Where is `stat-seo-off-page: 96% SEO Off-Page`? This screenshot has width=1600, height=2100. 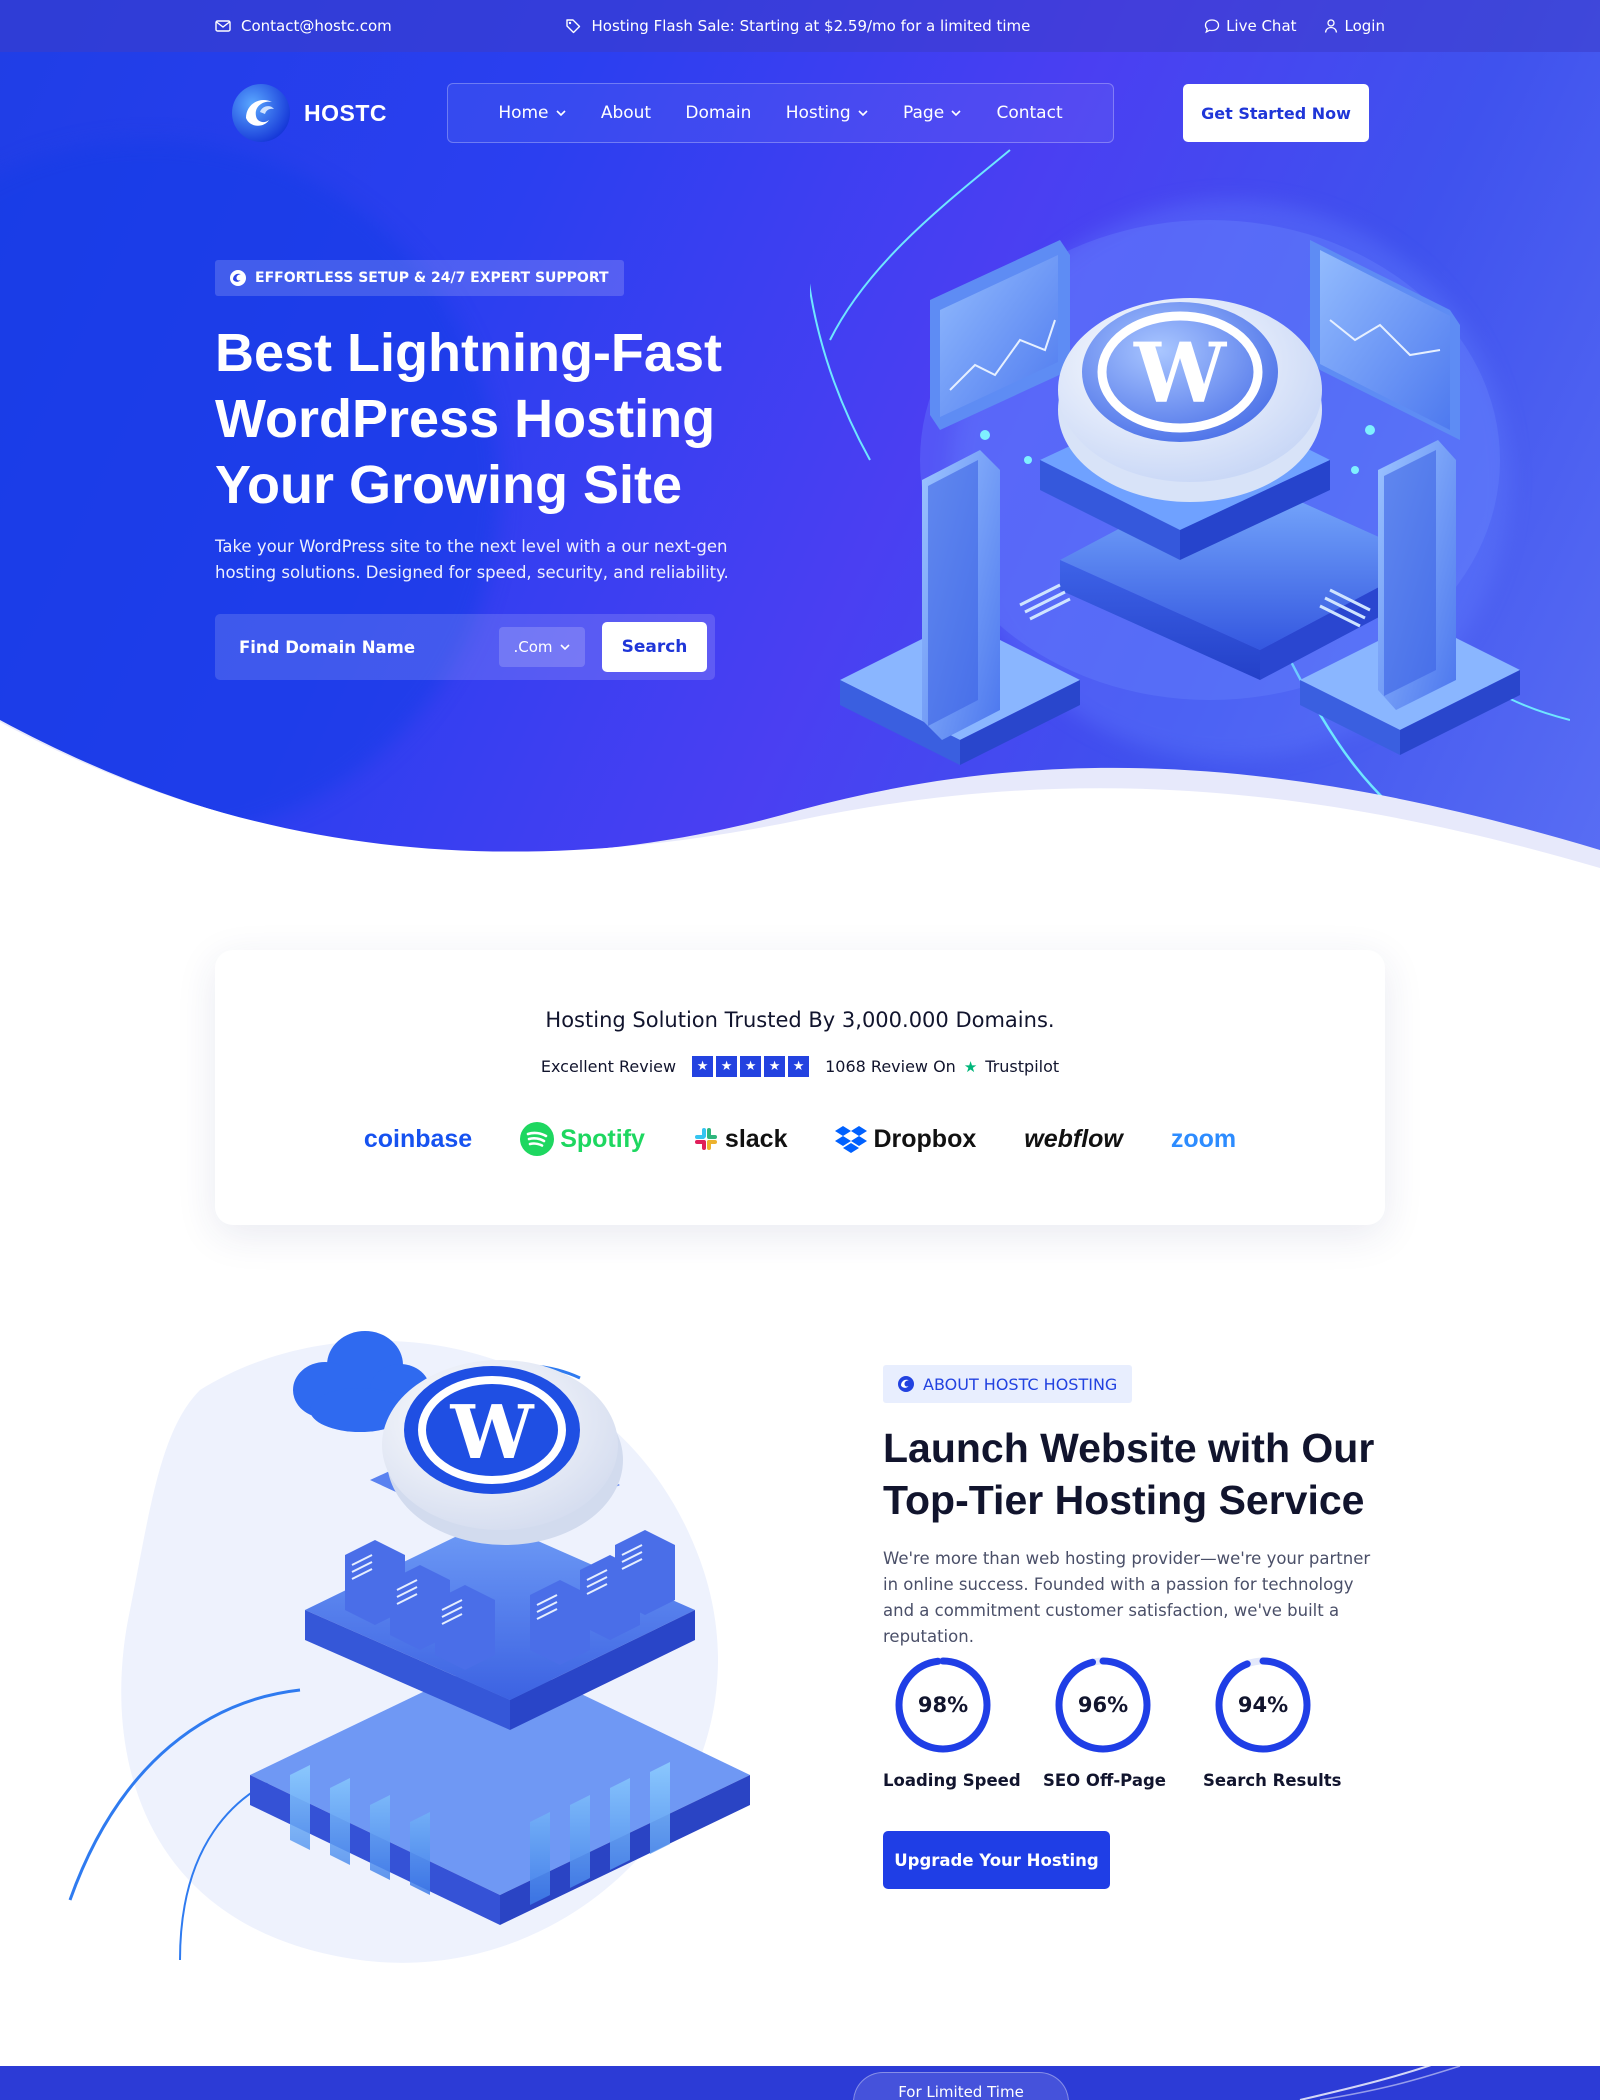
stat-seo-off-page: 96% SEO Off-Page is located at coordinates (1123, 1722).